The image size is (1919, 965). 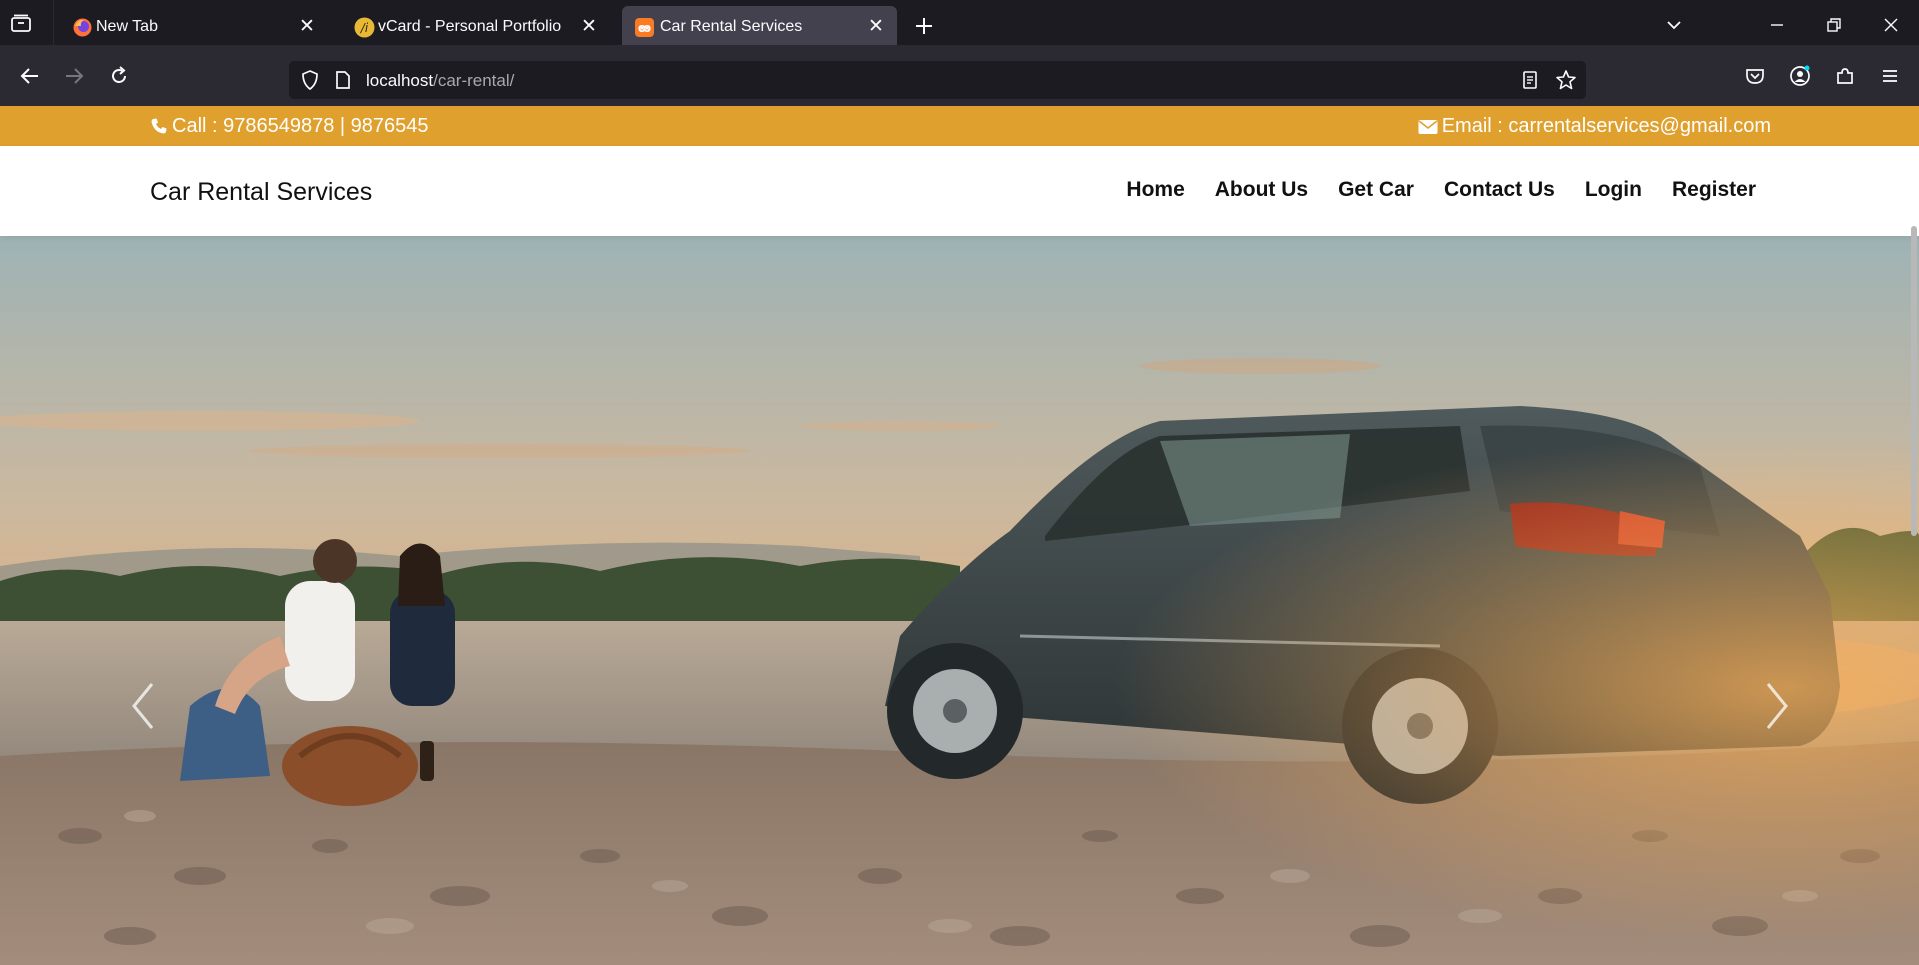 What do you see at coordinates (1834, 25) in the screenshot?
I see `restore-icon` at bounding box center [1834, 25].